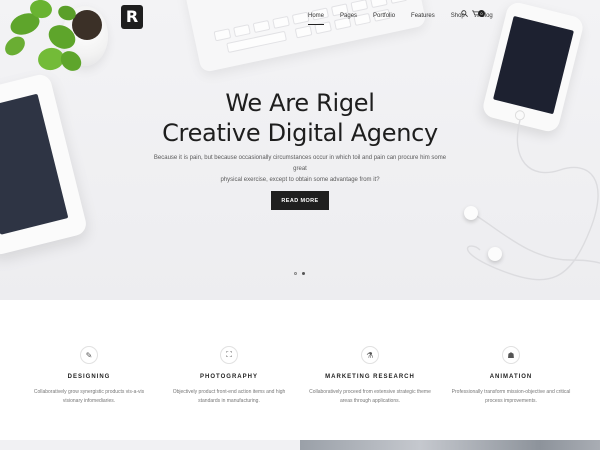  Describe the element at coordinates (299, 273) in the screenshot. I see `slider-dots` at that location.